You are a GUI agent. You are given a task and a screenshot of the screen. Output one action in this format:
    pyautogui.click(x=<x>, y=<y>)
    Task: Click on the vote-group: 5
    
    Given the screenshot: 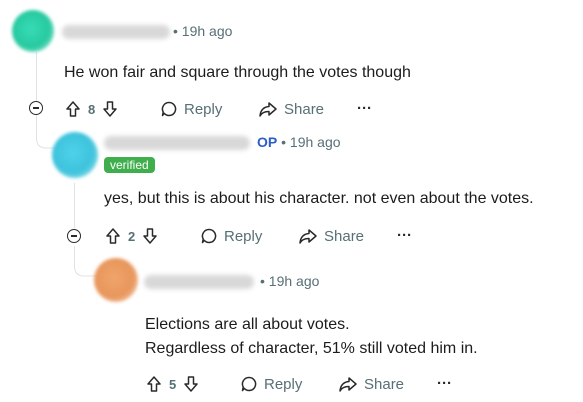 What is the action you would take?
    pyautogui.click(x=172, y=384)
    